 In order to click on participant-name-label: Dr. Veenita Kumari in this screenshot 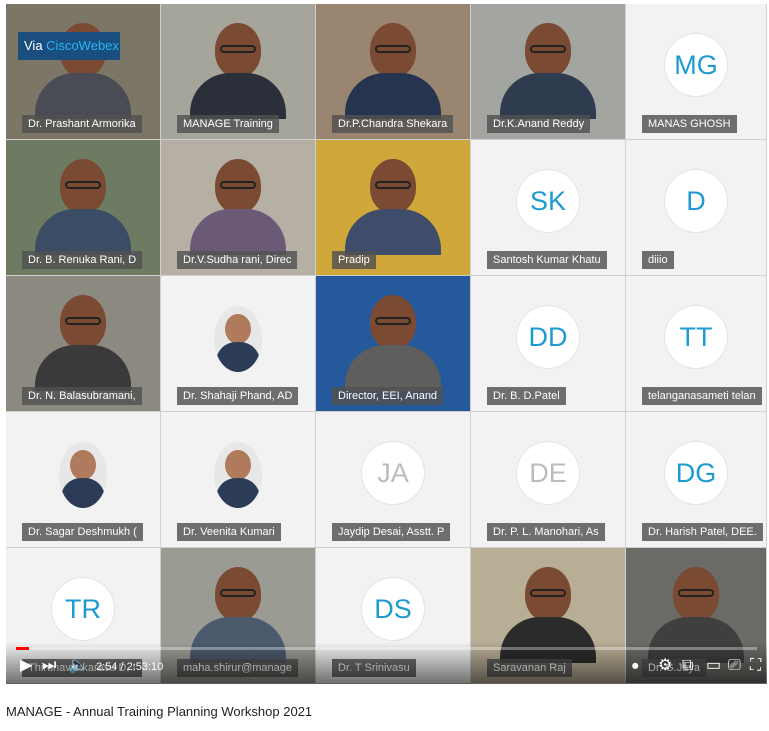, I will do `click(229, 532)`.